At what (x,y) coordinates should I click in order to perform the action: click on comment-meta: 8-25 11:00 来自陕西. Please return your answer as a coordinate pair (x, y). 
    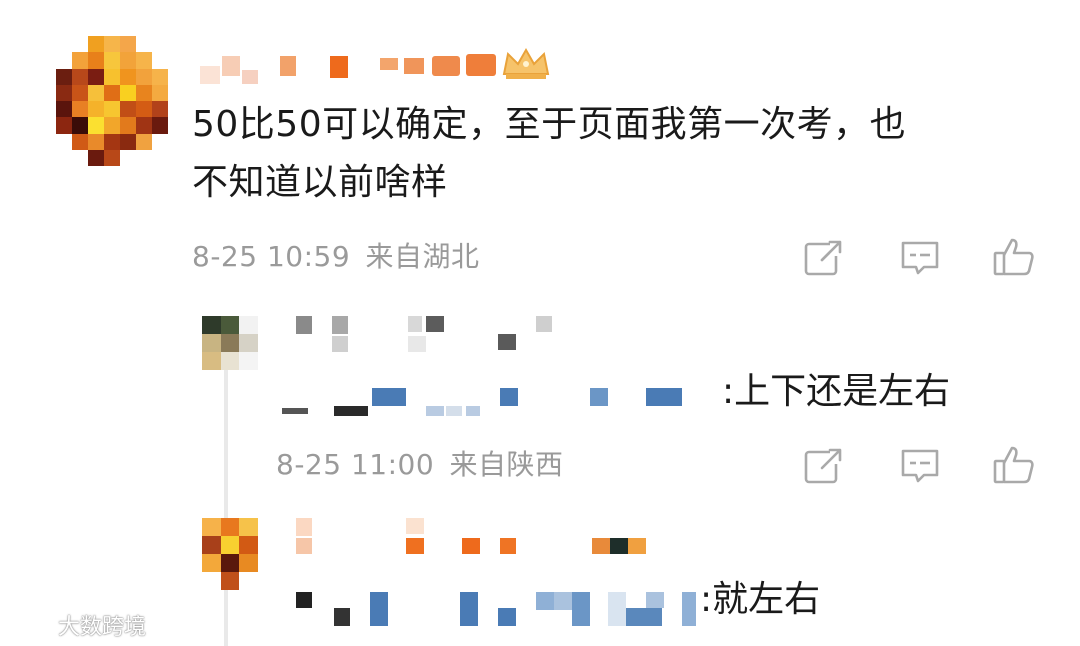
    Looking at the image, I should click on (420, 465).